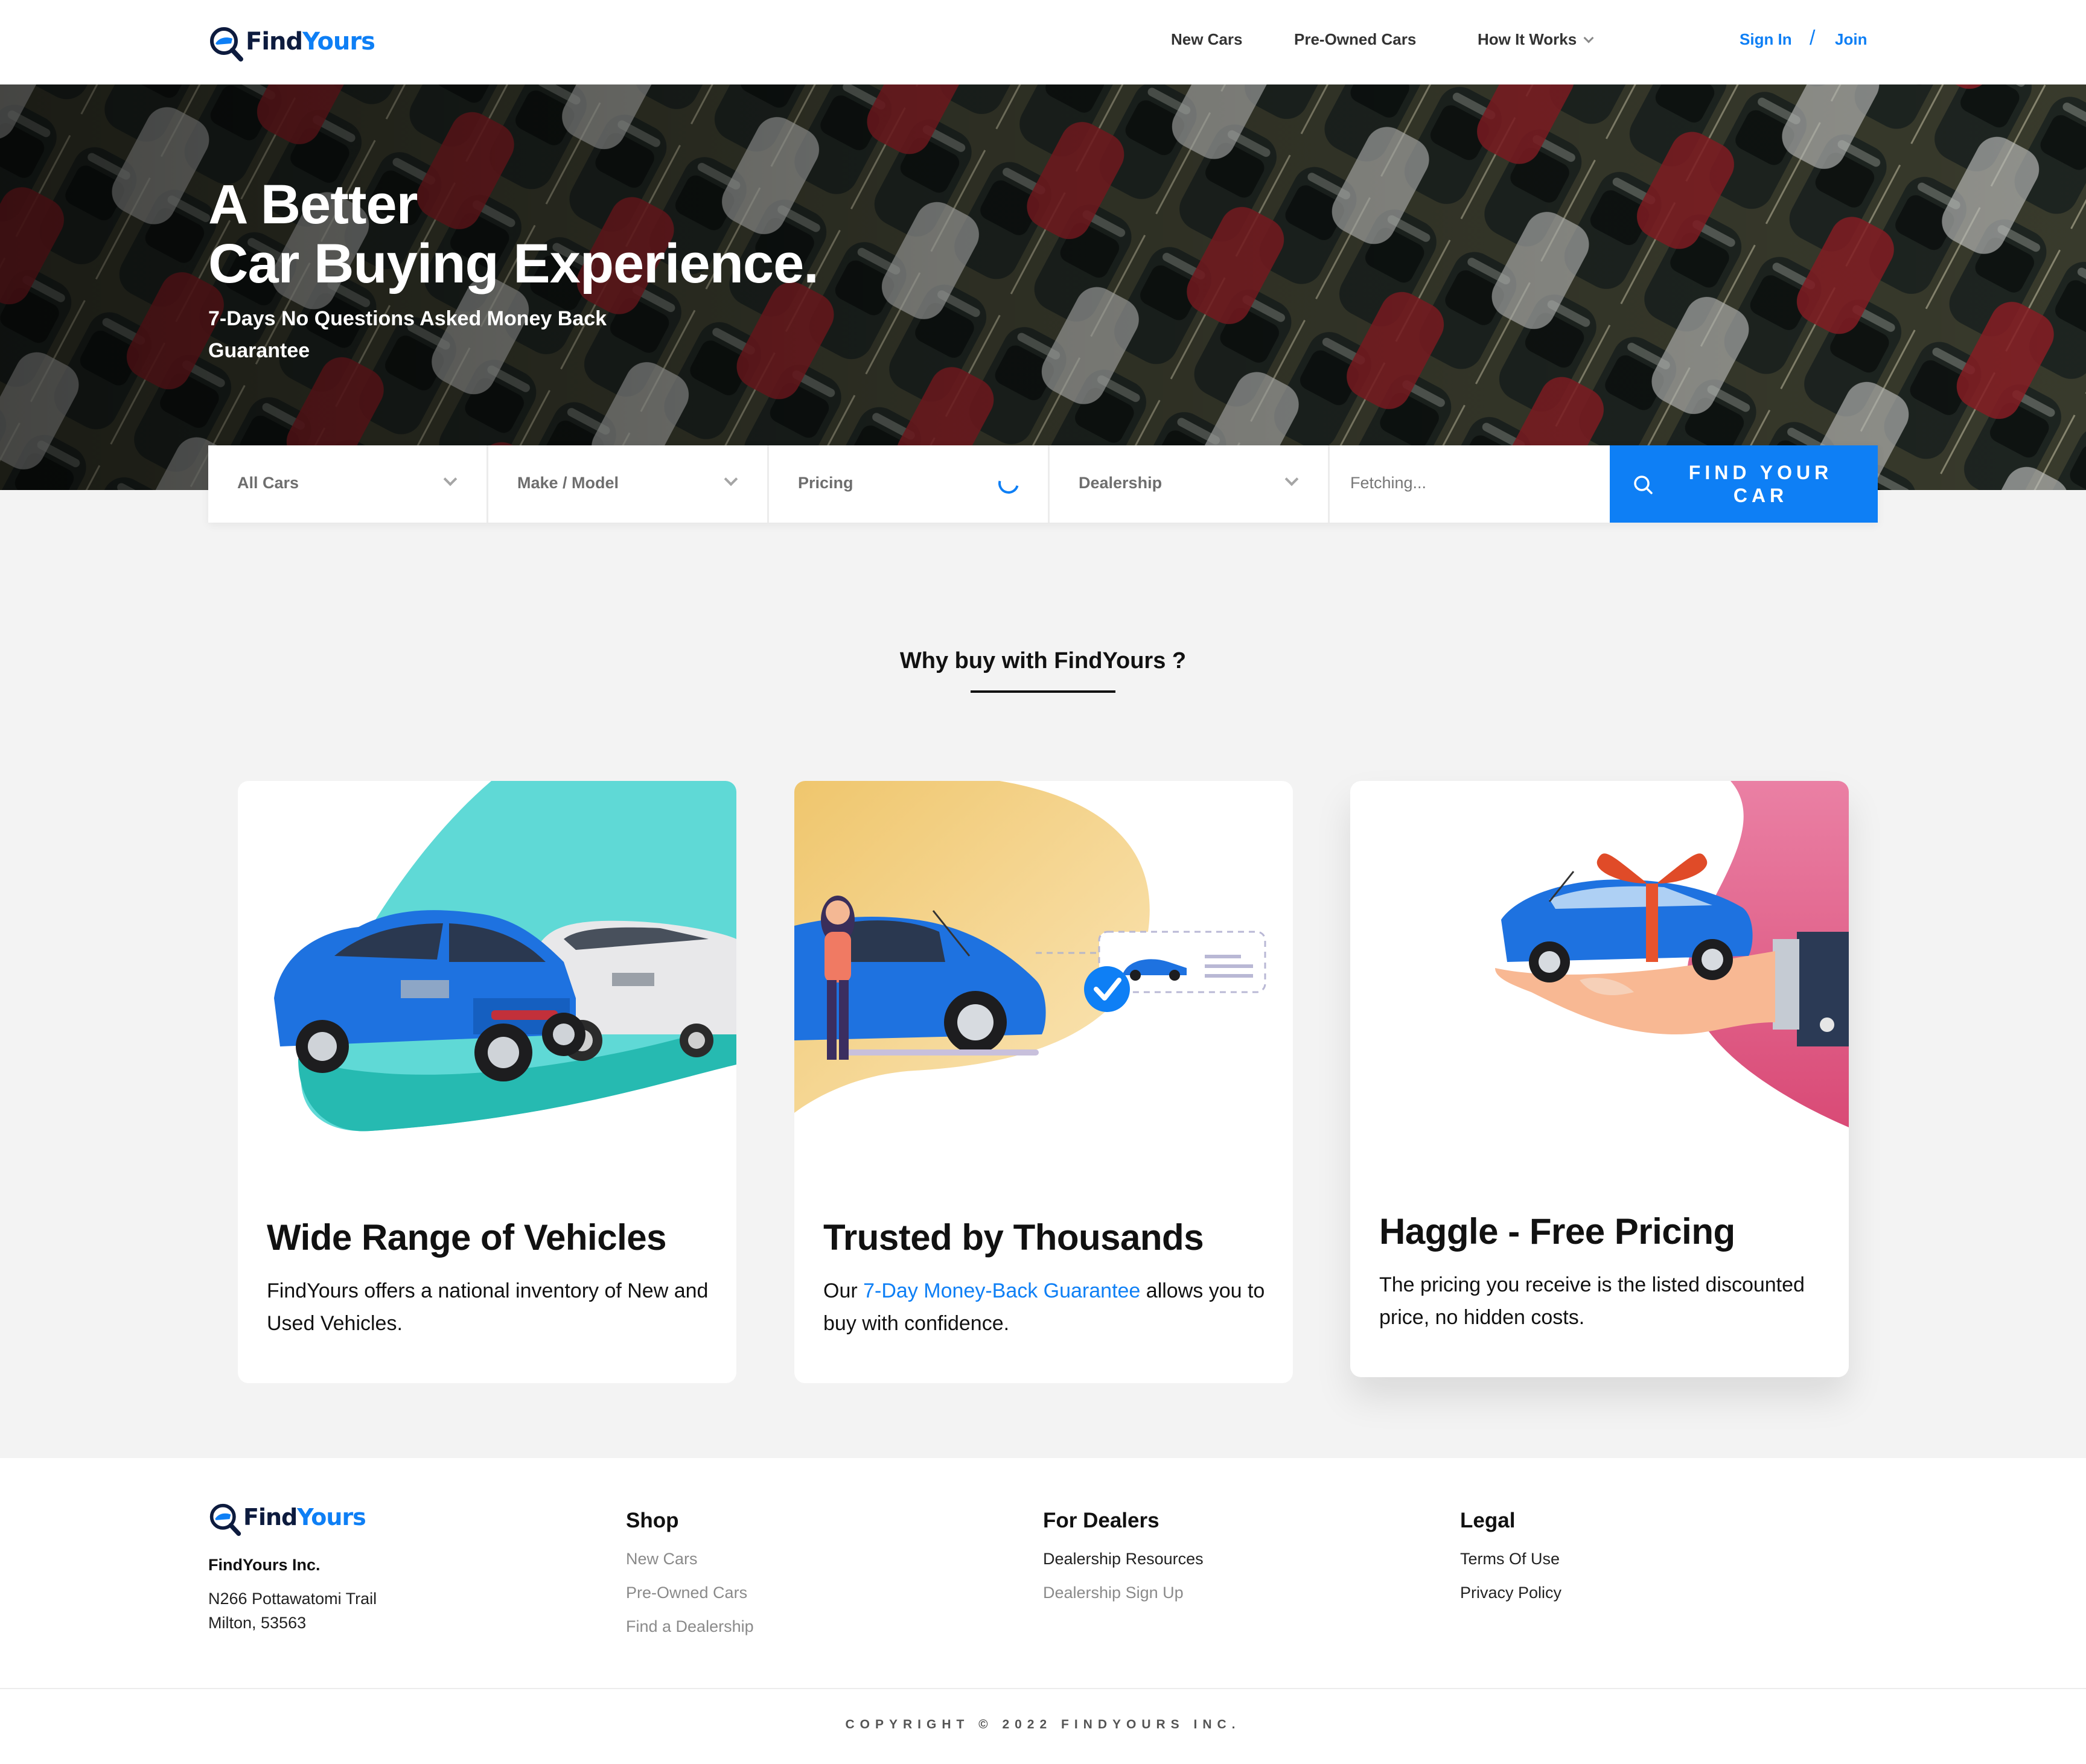 This screenshot has height=1764, width=2086. What do you see at coordinates (568, 483) in the screenshot?
I see `make-model-label: Make / Model` at bounding box center [568, 483].